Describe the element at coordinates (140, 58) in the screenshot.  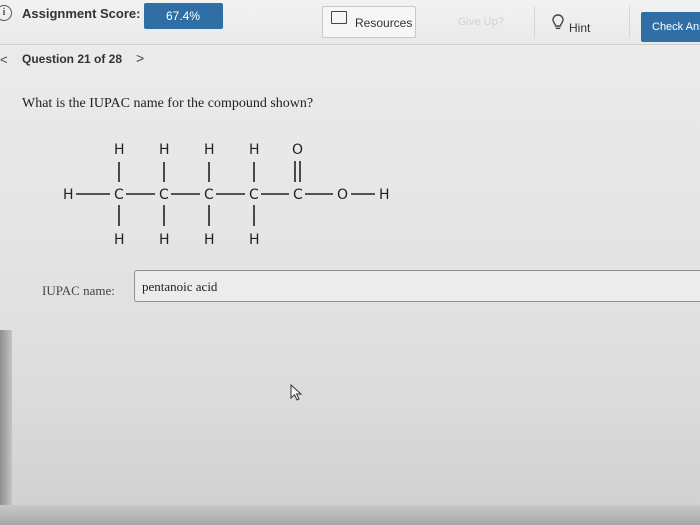
I see `next-question-chevron: >` at that location.